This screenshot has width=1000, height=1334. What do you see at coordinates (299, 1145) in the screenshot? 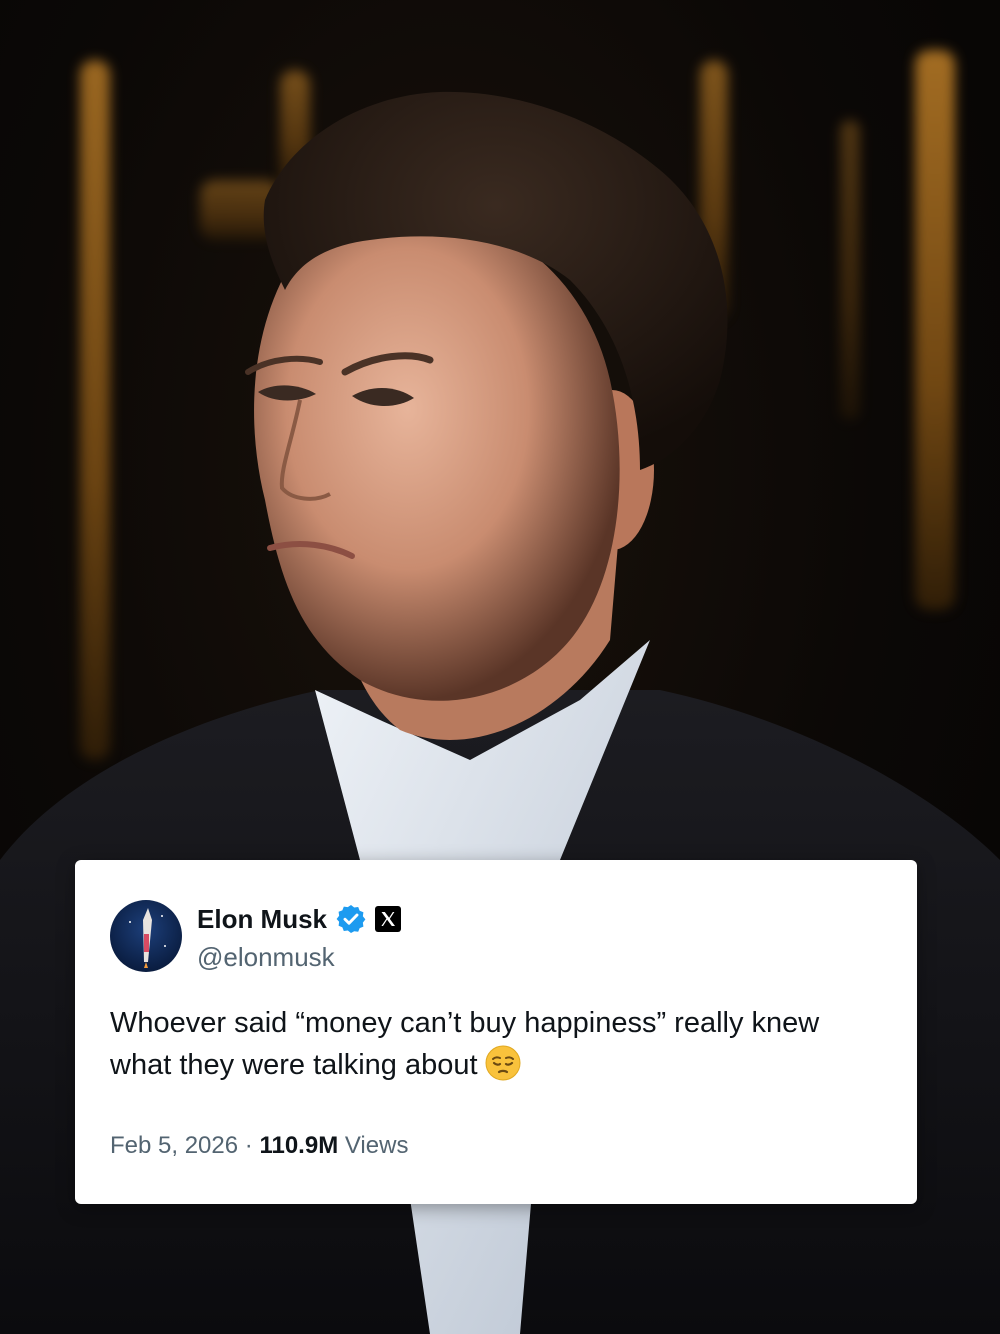
I see `views-count: 110.9M` at bounding box center [299, 1145].